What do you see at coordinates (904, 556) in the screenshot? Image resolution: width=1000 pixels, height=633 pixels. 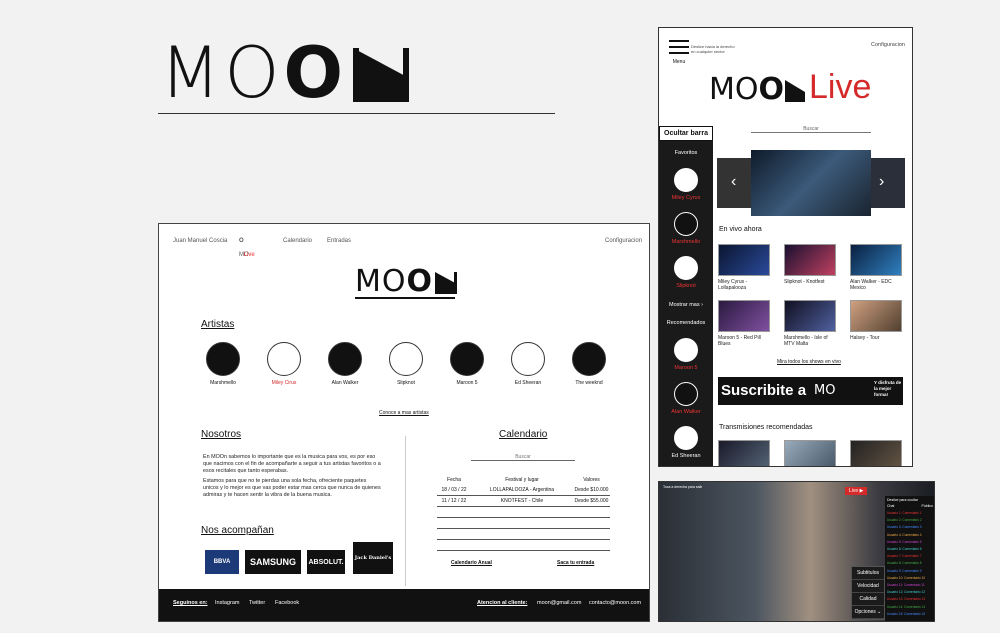 I see `chat-line: Usuario 7: Comentario 7` at bounding box center [904, 556].